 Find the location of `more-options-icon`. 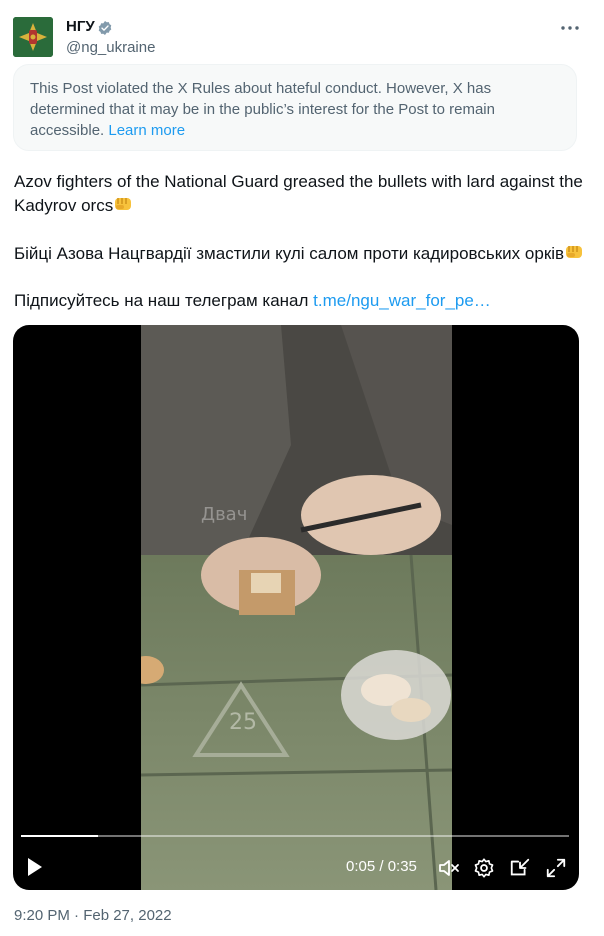

more-options-icon is located at coordinates (570, 28).